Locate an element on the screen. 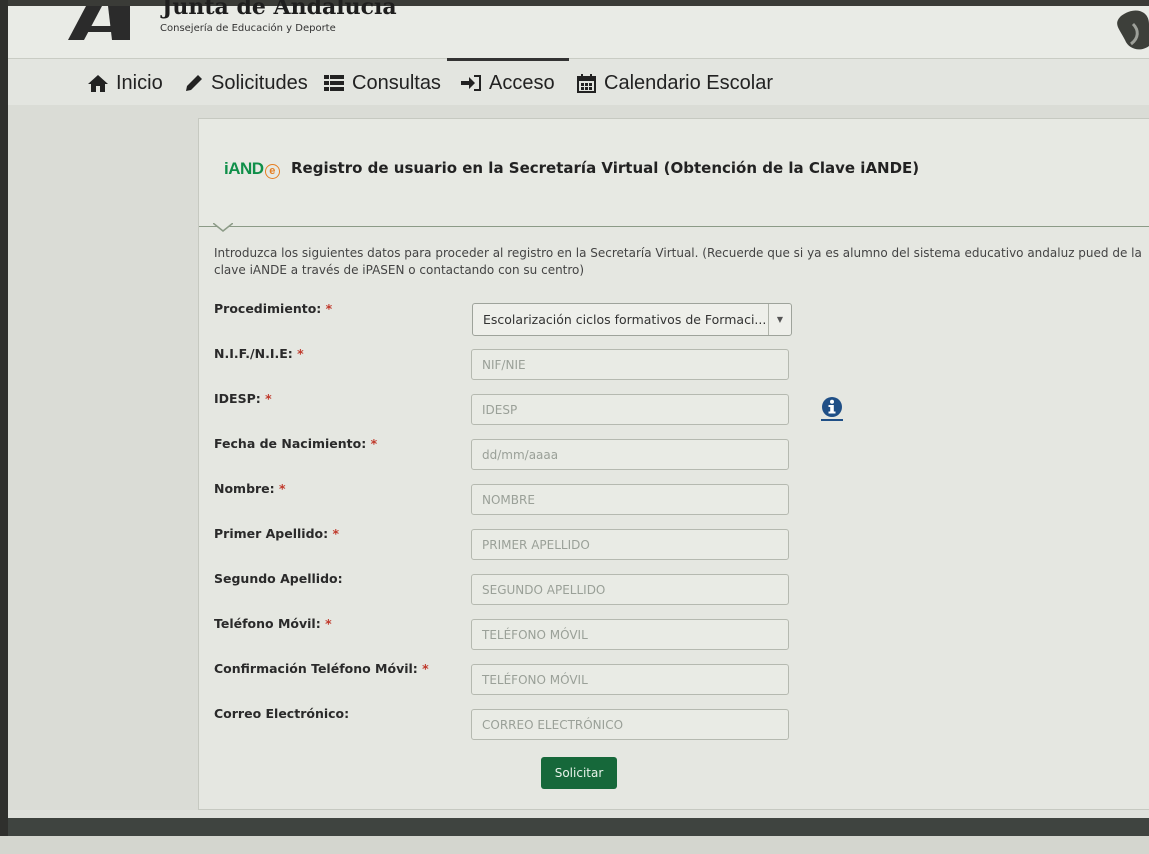 The width and height of the screenshot is (1149, 854). placeholder: PRIMER APELLIDO is located at coordinates (536, 544).